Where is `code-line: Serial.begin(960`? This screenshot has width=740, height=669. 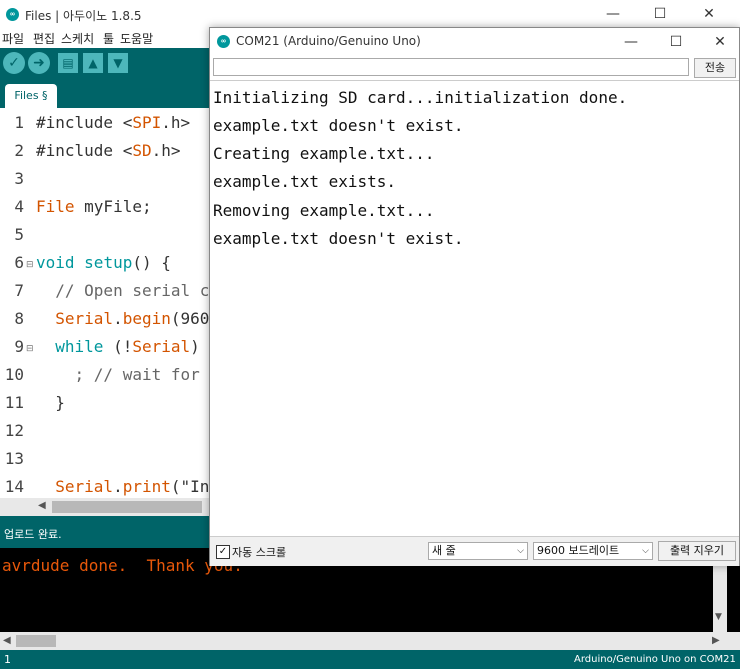
code-line: Serial.begin(960 is located at coordinates (132, 318).